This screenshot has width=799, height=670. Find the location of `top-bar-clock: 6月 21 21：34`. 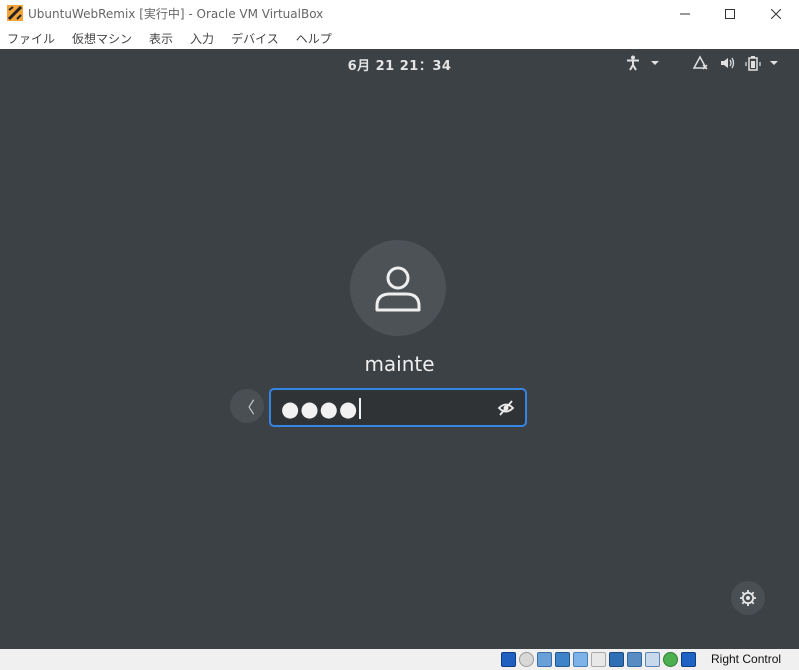

top-bar-clock: 6月 21 21：34 is located at coordinates (399, 64).